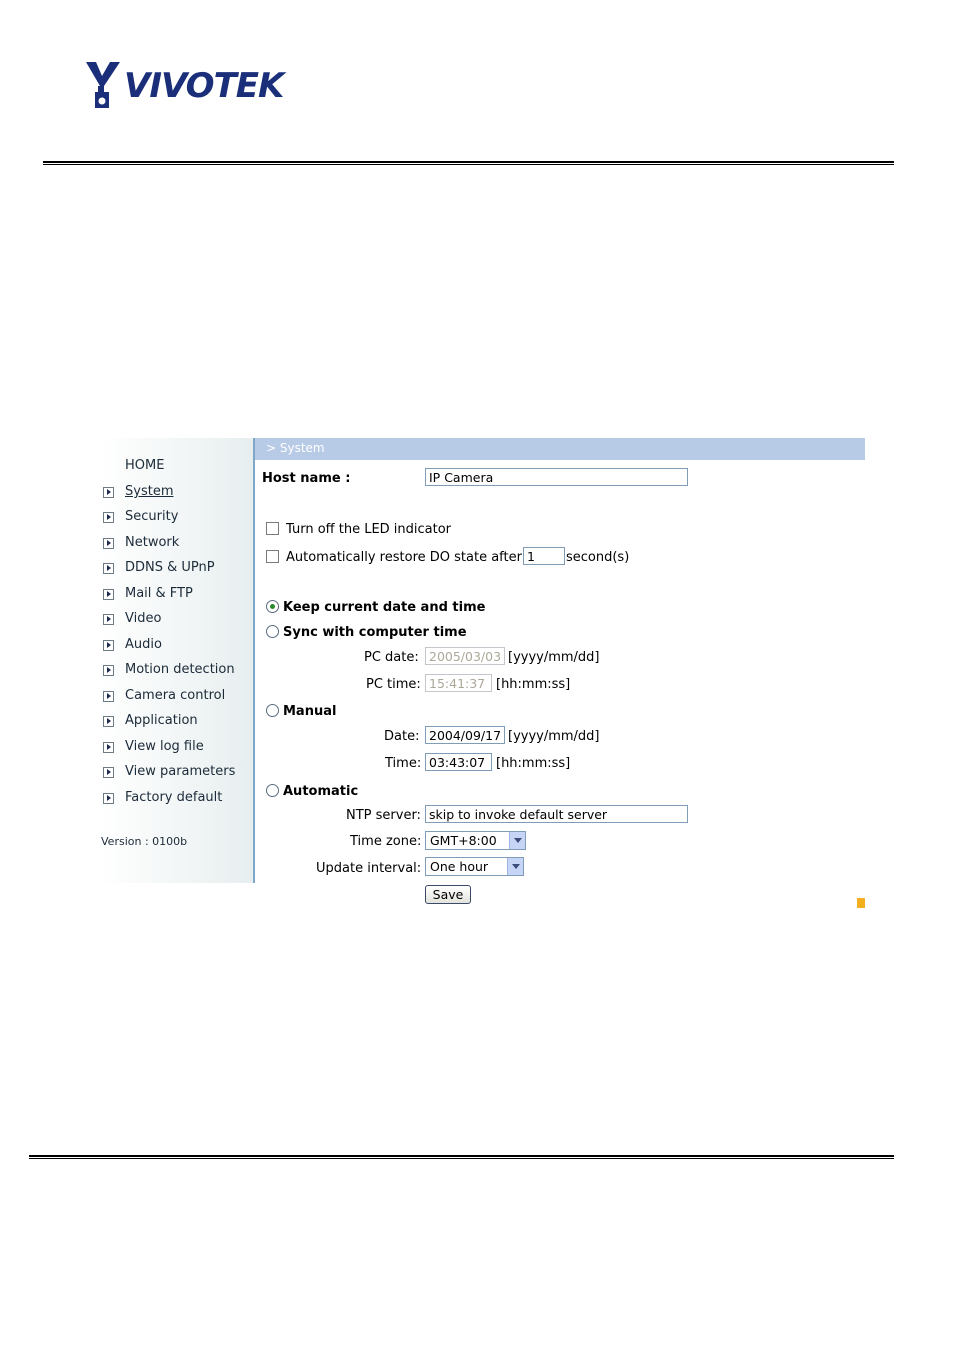 This screenshot has height=1350, width=954. What do you see at coordinates (310, 711) in the screenshot?
I see `manual-label: Manual` at bounding box center [310, 711].